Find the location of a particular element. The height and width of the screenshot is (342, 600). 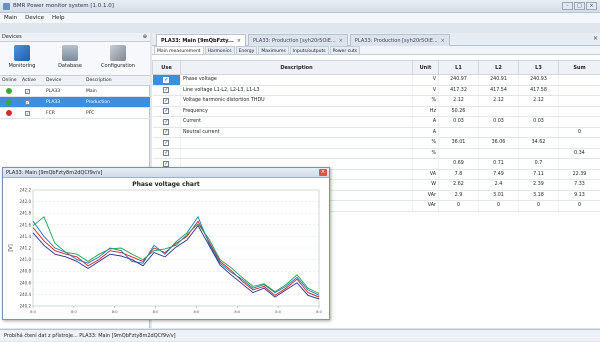

l2-cell: 2.12 is located at coordinates (499, 101).